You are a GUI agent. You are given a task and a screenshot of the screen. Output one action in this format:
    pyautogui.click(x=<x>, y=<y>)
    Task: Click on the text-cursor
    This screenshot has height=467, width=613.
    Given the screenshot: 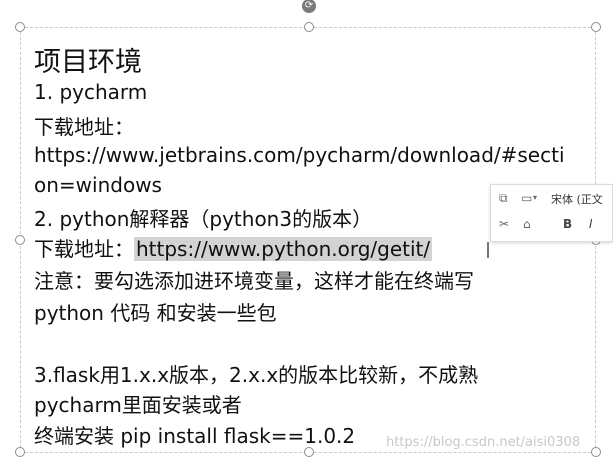 What is the action you would take?
    pyautogui.click(x=488, y=250)
    